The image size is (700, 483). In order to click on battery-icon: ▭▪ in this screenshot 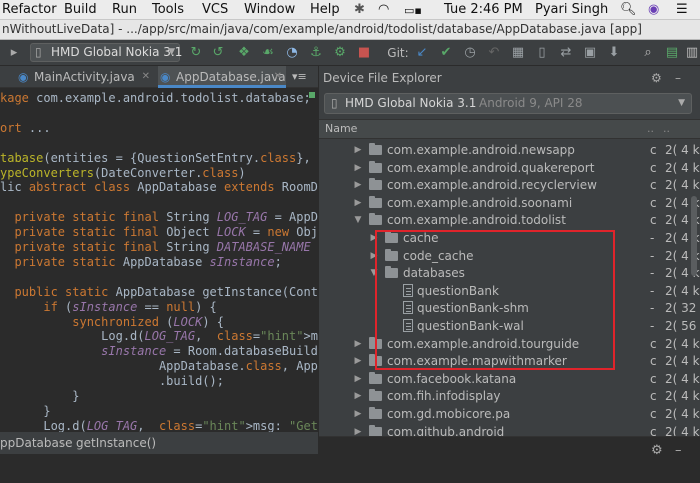, I will do `click(413, 10)`.